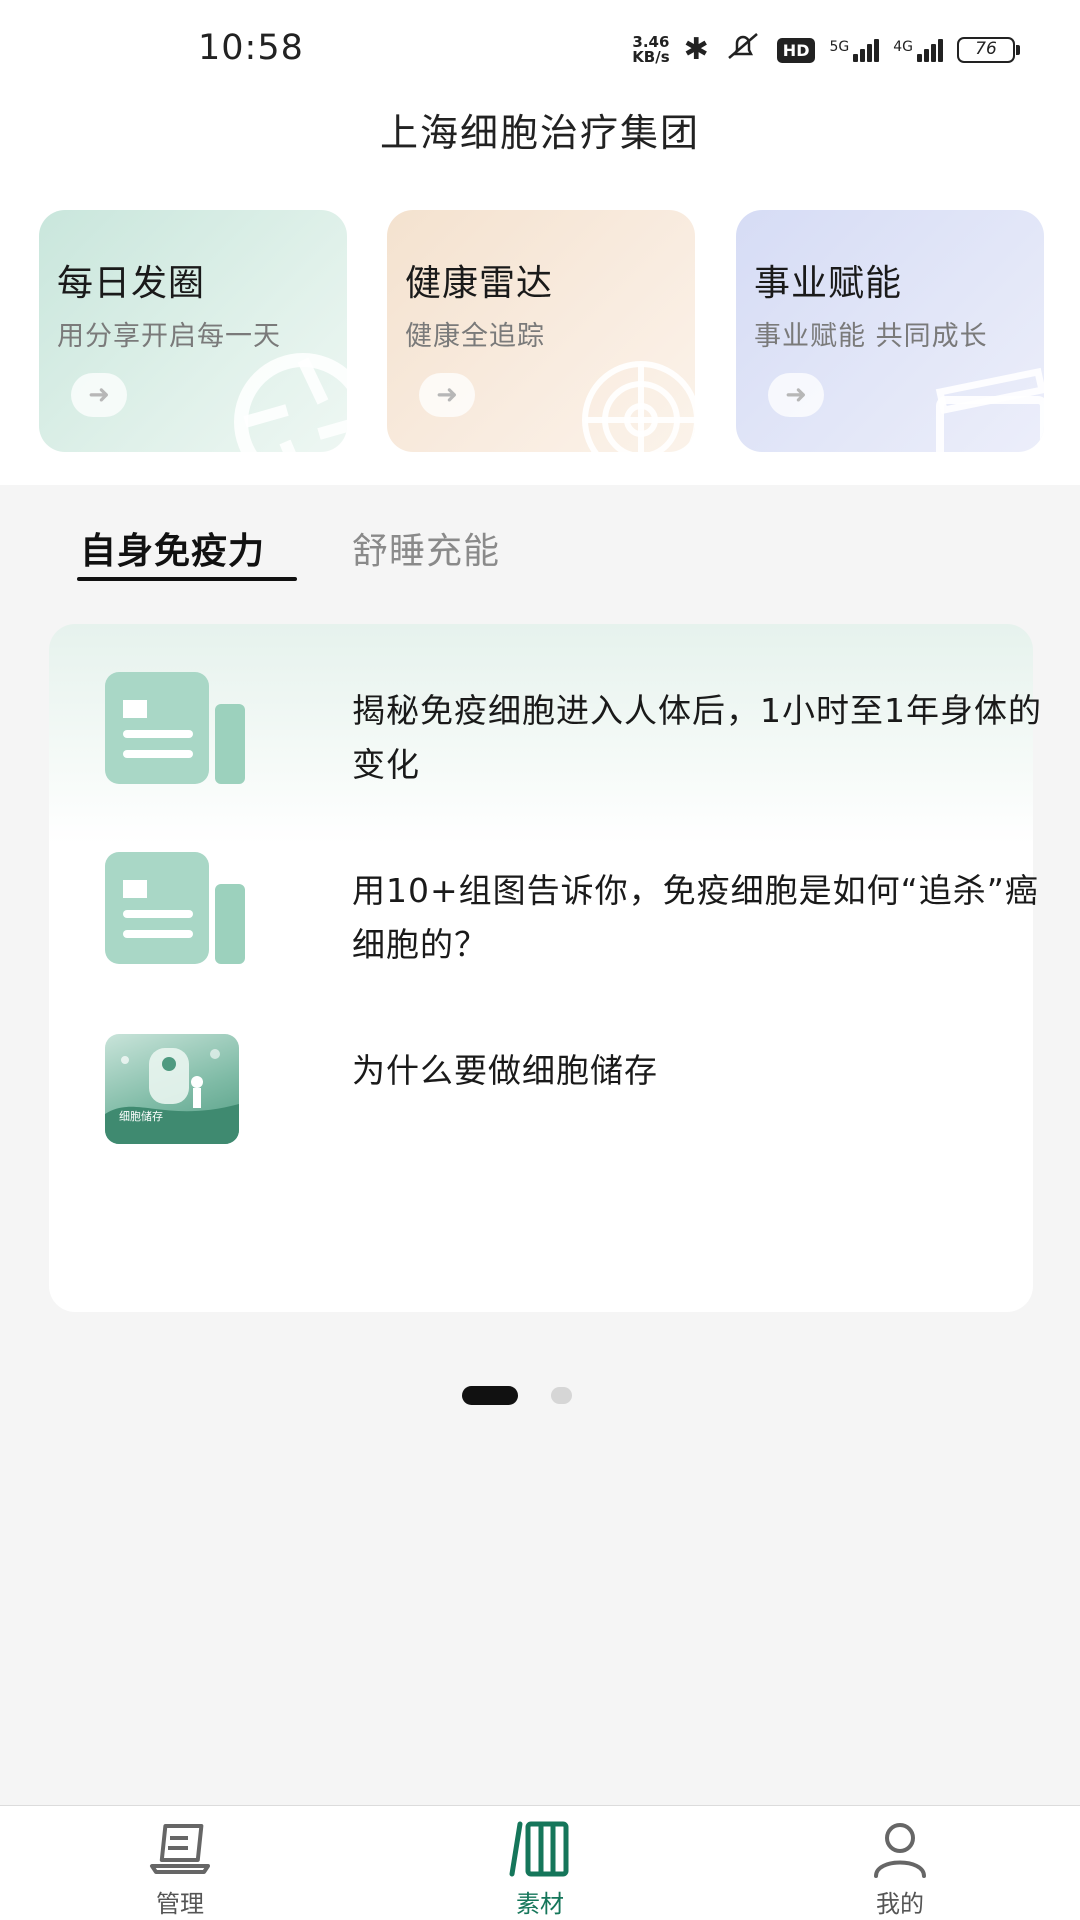 The width and height of the screenshot is (1080, 1920). I want to click on laptop-icon, so click(180, 1849).